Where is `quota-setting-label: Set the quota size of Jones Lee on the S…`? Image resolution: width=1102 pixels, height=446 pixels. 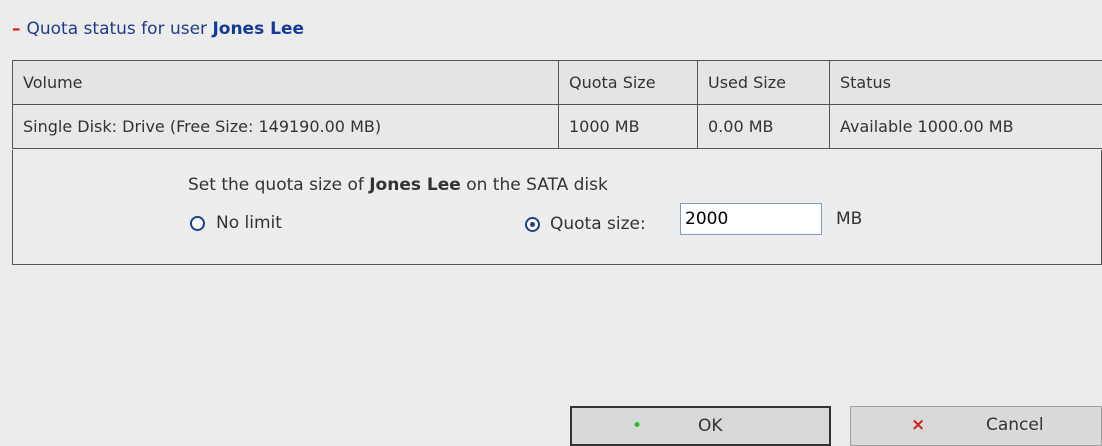 quota-setting-label: Set the quota size of Jones Lee on the S… is located at coordinates (398, 185).